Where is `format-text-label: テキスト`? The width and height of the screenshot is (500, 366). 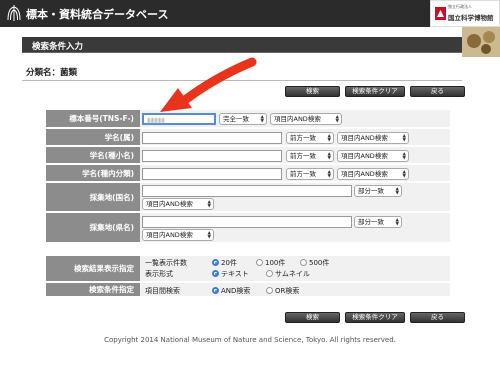 format-text-label: テキスト is located at coordinates (235, 274).